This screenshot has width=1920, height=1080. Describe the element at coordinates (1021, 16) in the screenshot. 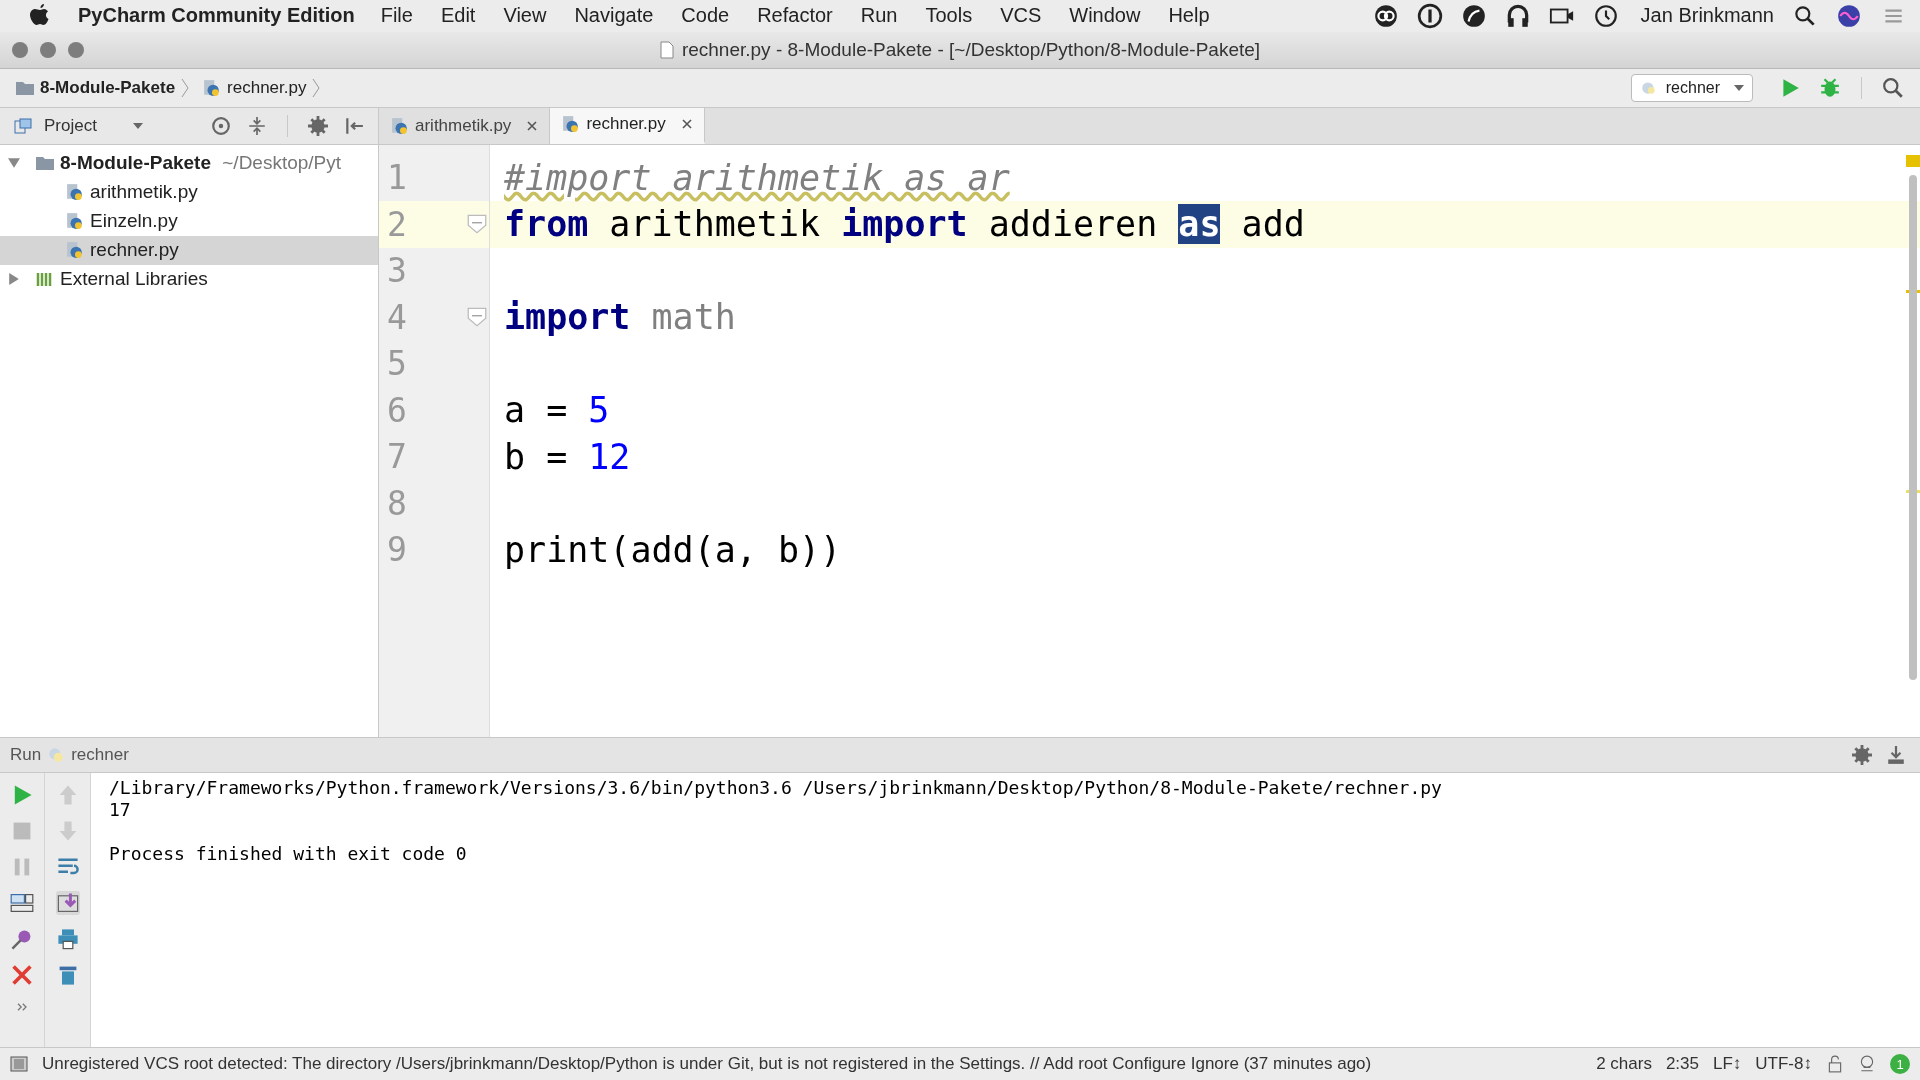

I see `menu-item: VCS` at that location.